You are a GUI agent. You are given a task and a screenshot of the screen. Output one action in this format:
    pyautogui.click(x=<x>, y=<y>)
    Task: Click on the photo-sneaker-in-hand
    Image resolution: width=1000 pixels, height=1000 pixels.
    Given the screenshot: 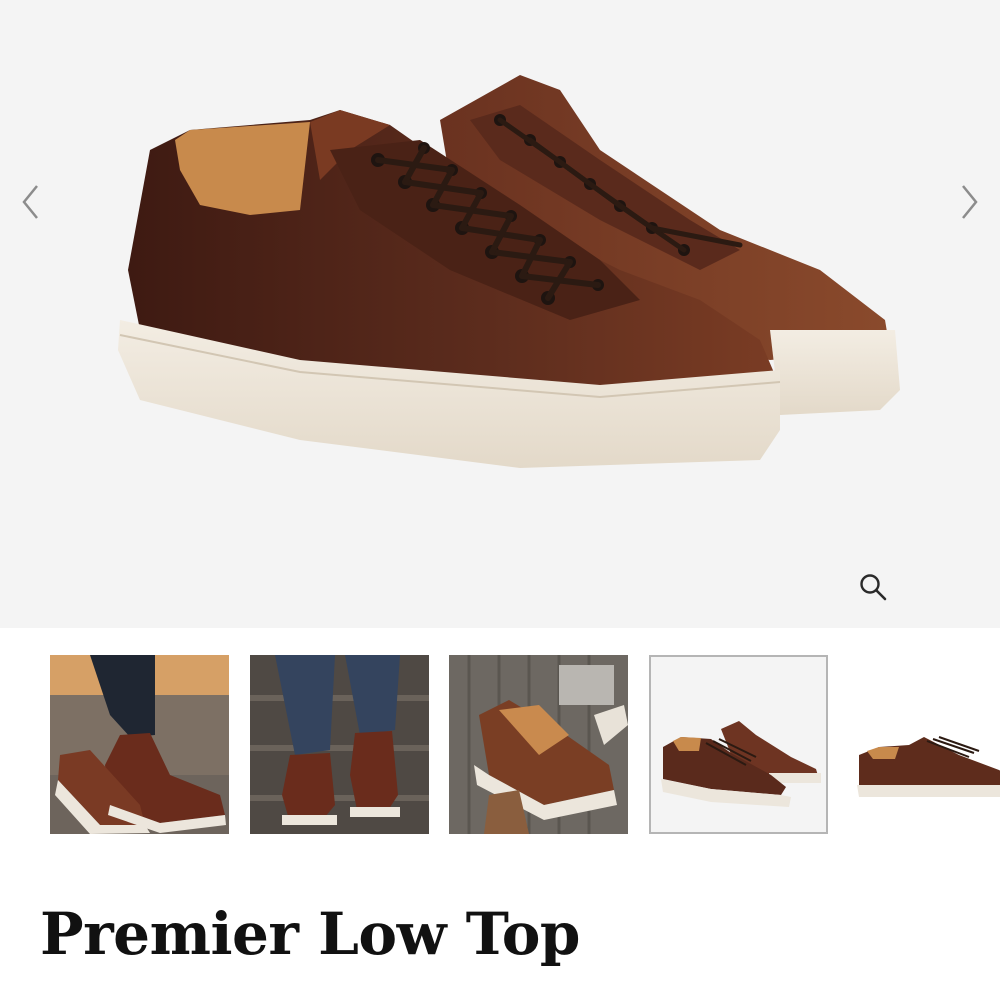 What is the action you would take?
    pyautogui.click(x=538, y=744)
    